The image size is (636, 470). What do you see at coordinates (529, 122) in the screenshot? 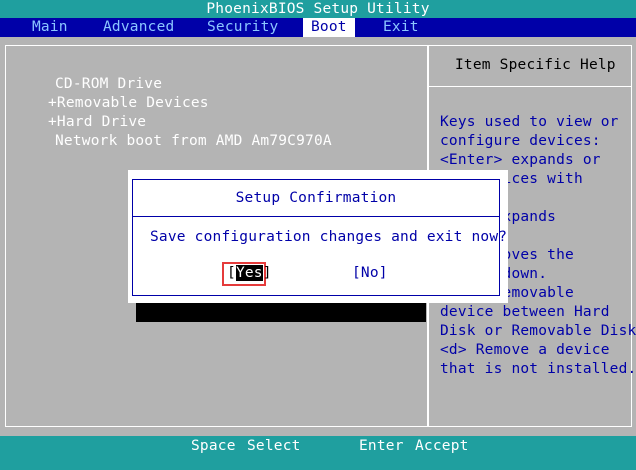
I see `help-line: Keys used to view or` at bounding box center [529, 122].